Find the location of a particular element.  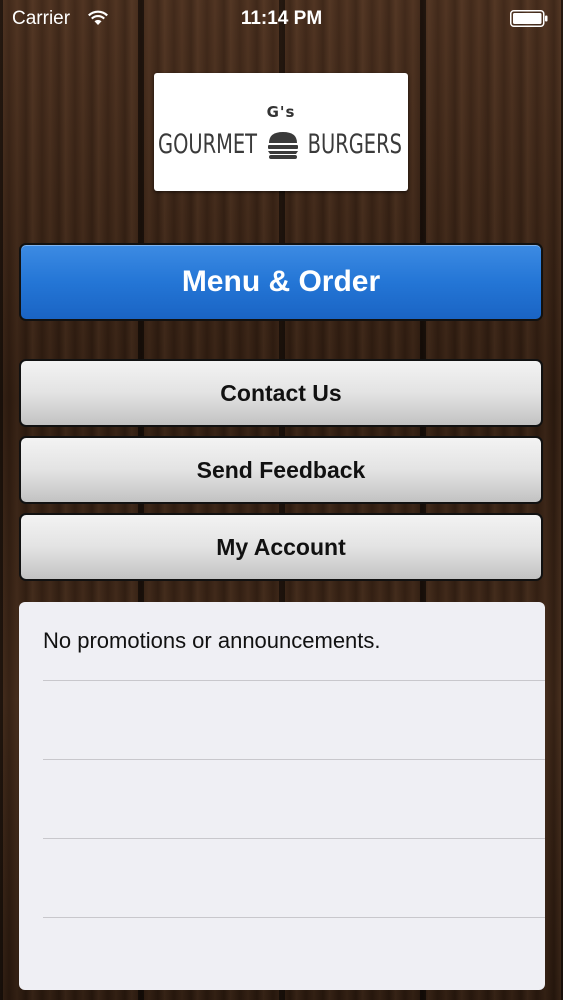

send-feedback-button: Send Feedback is located at coordinates (281, 470).